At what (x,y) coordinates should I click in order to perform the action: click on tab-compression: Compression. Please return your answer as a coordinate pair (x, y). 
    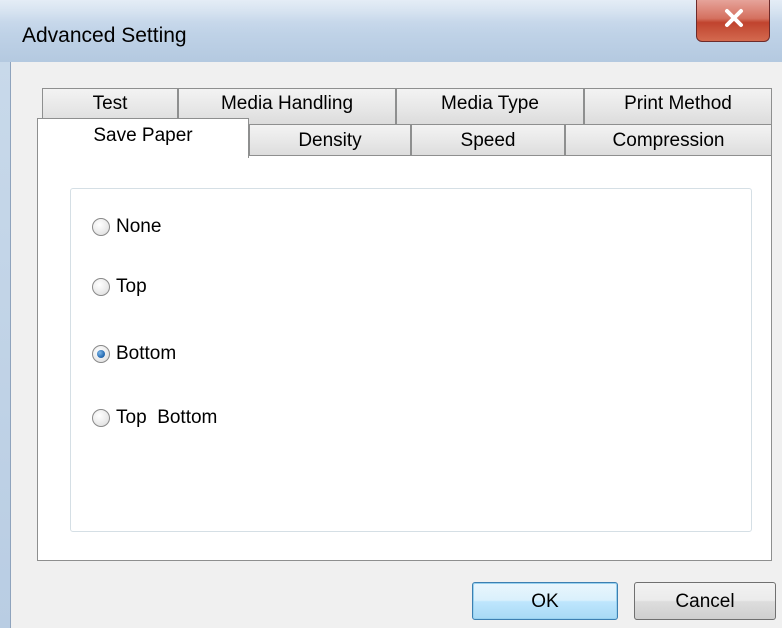
    Looking at the image, I should click on (668, 140).